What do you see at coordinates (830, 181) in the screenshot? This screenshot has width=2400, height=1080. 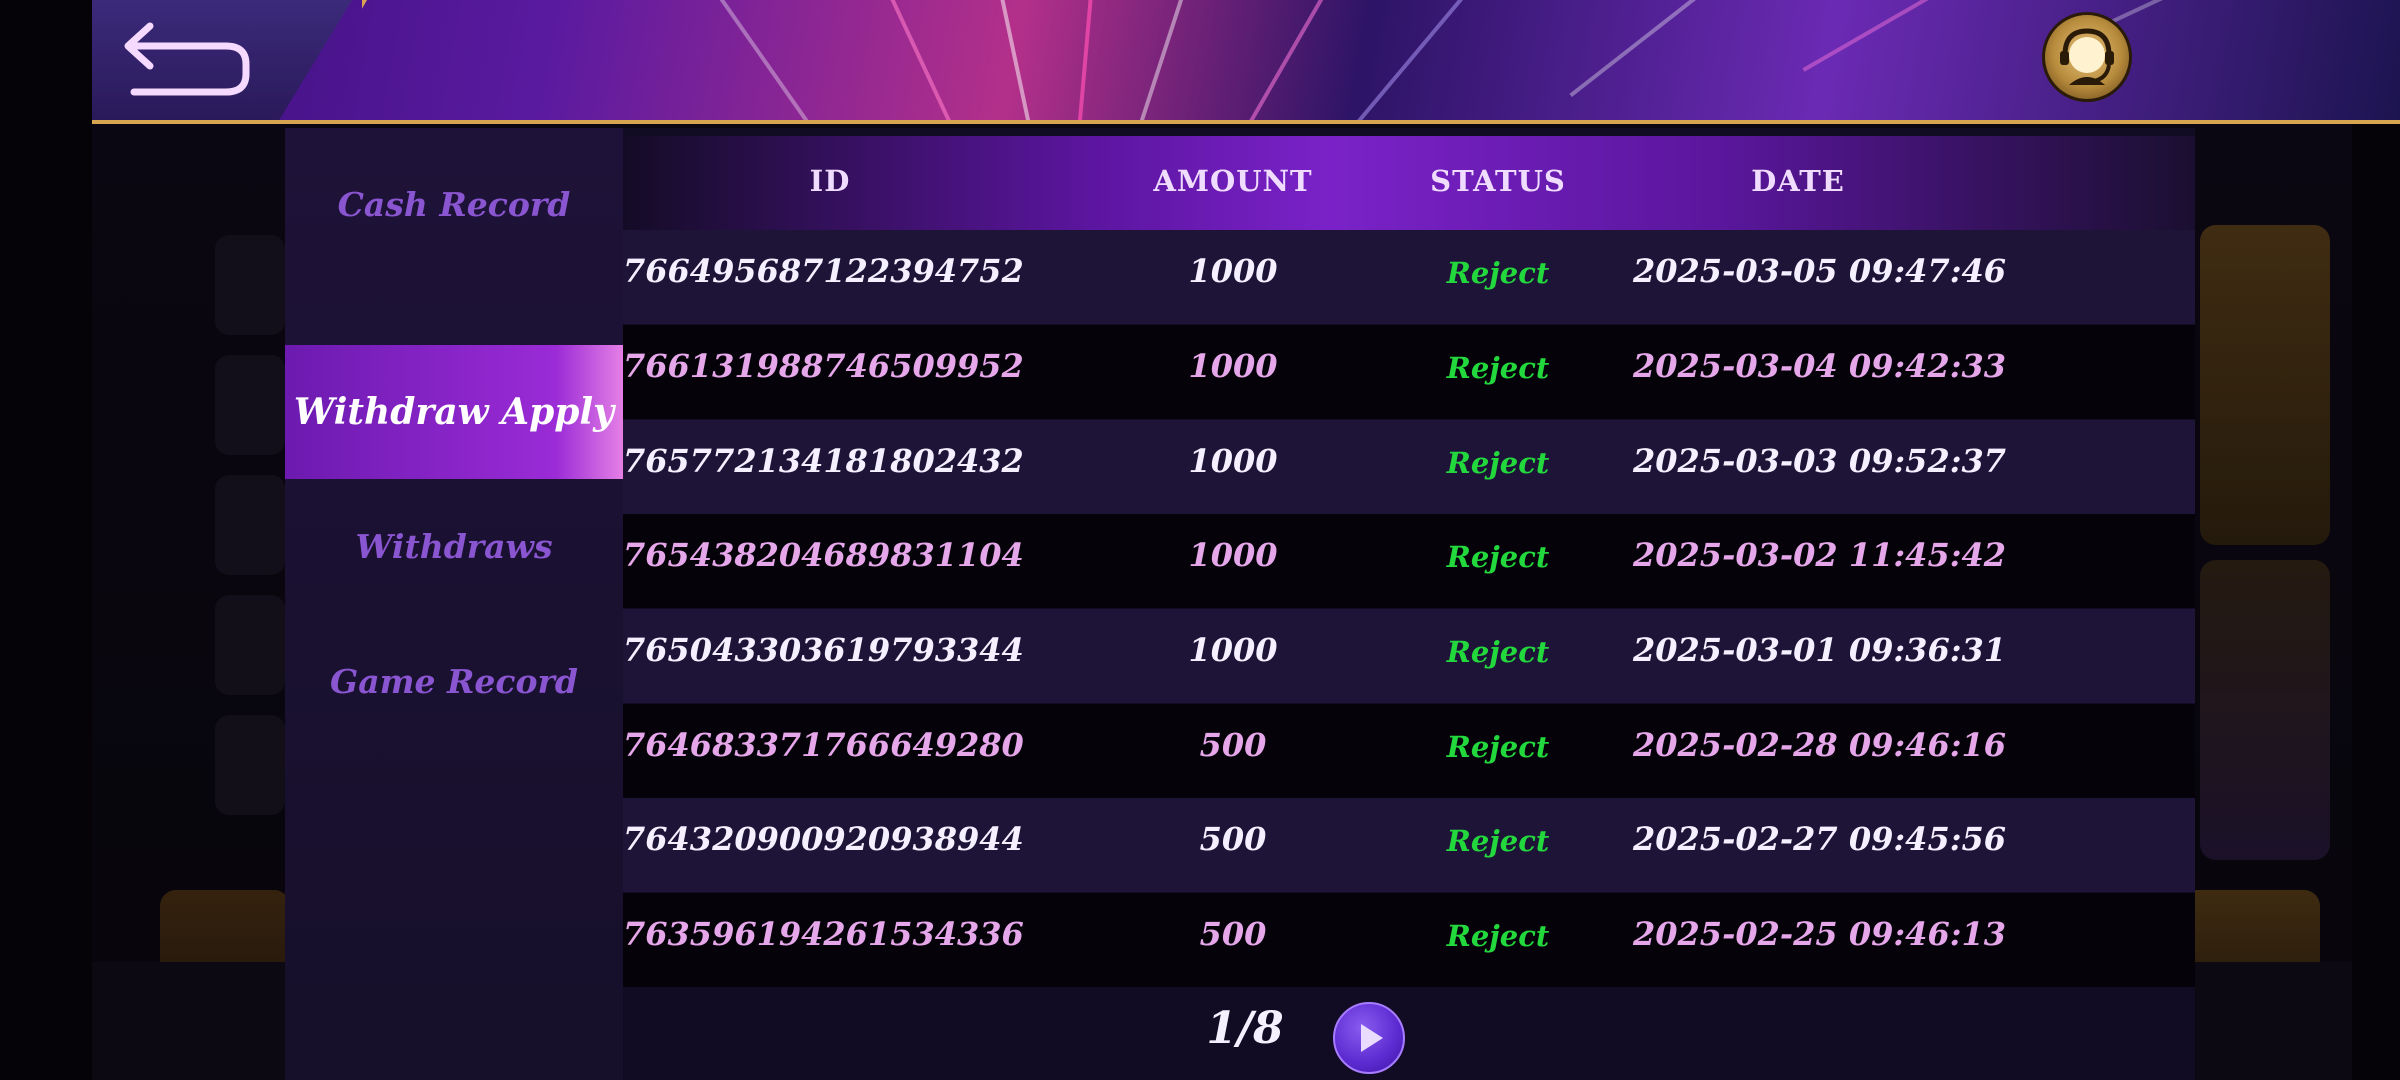 I see `column-header-id: ID` at bounding box center [830, 181].